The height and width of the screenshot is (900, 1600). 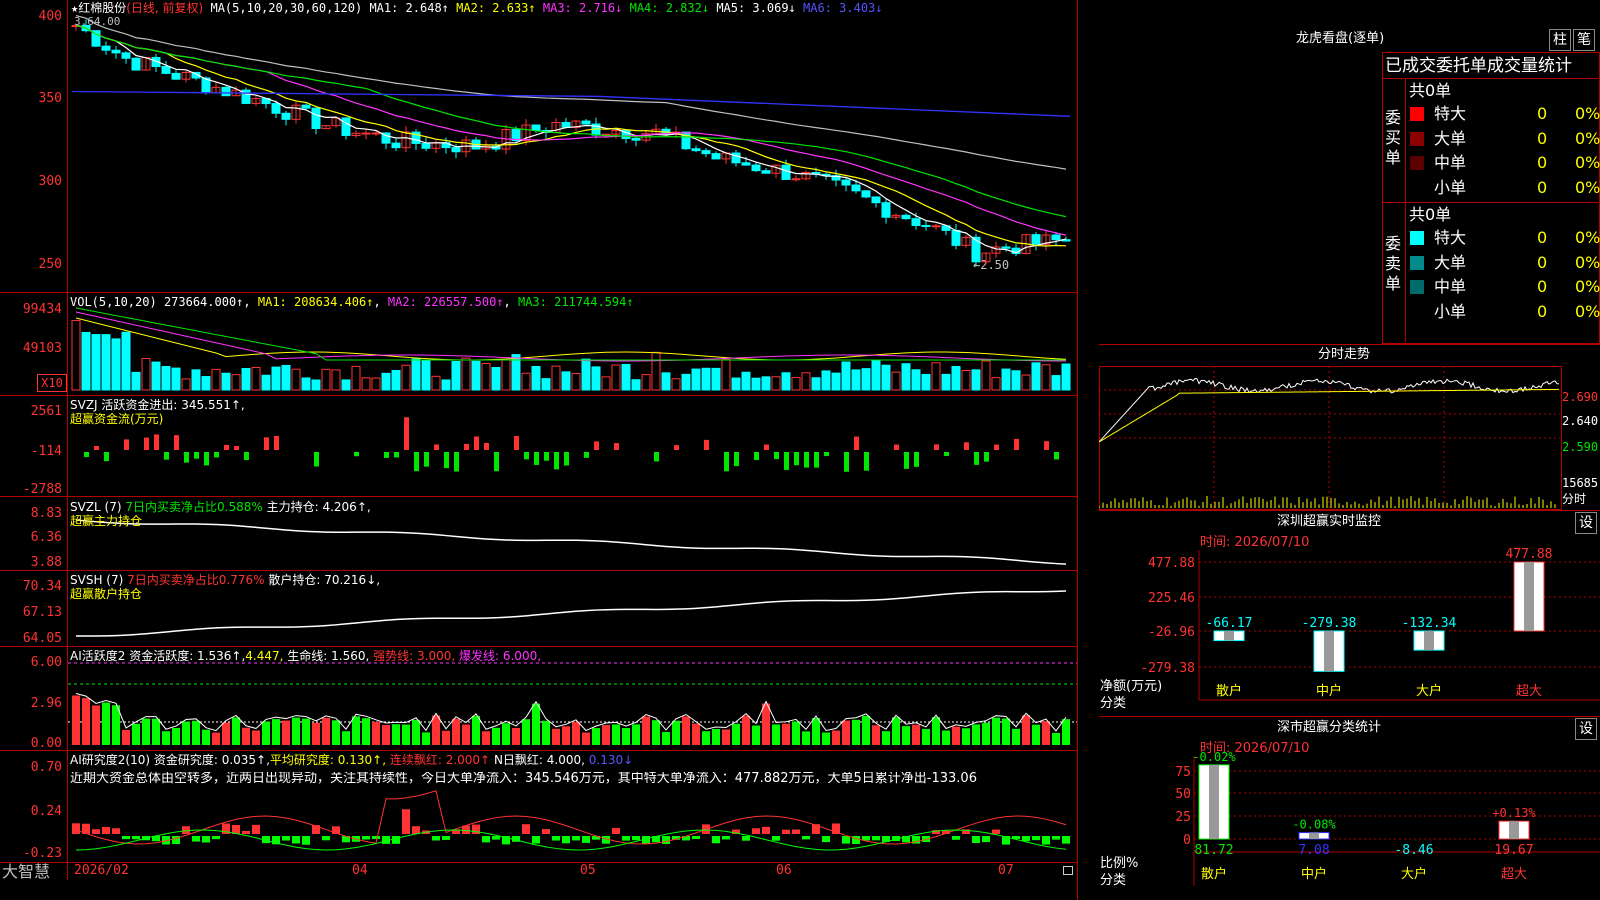 What do you see at coordinates (1313, 850) in the screenshot?
I see `classify-value-label: 7.08` at bounding box center [1313, 850].